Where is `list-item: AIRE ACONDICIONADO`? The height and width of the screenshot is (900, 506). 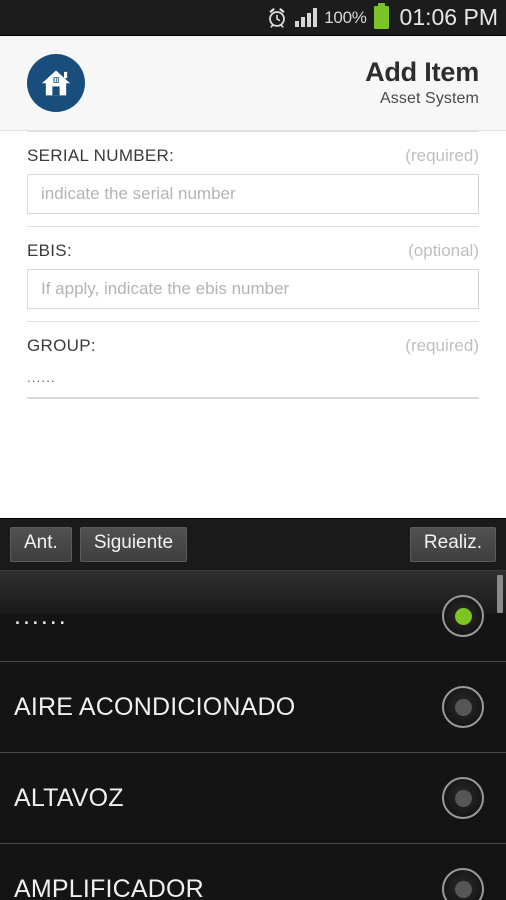 list-item: AIRE ACONDICIONADO is located at coordinates (253, 707).